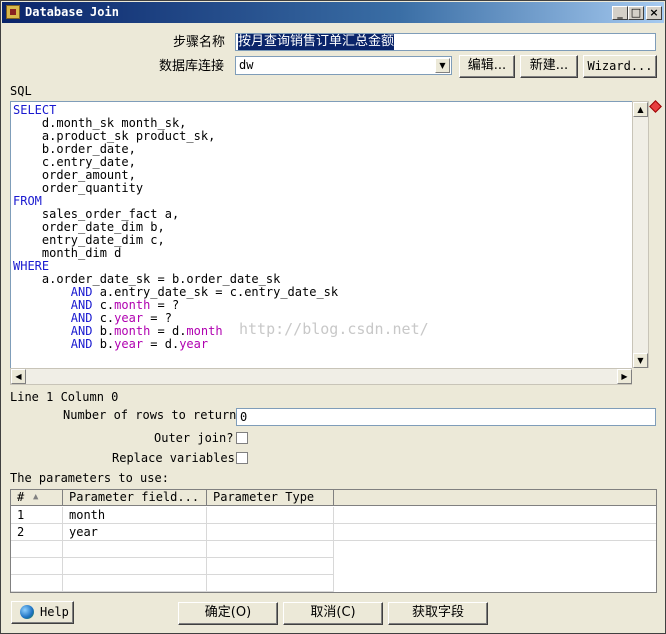 The image size is (666, 634). I want to click on sql-text: c.entry_date,, so click(74, 162).